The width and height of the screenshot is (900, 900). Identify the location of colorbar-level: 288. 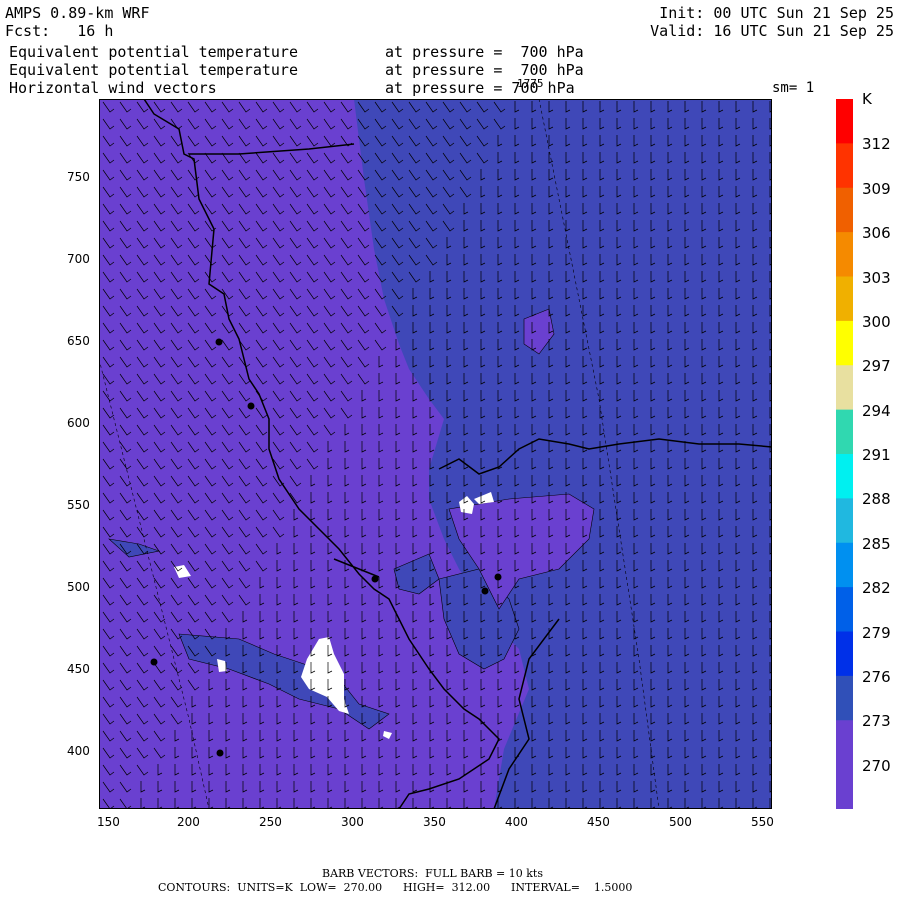
(876, 499).